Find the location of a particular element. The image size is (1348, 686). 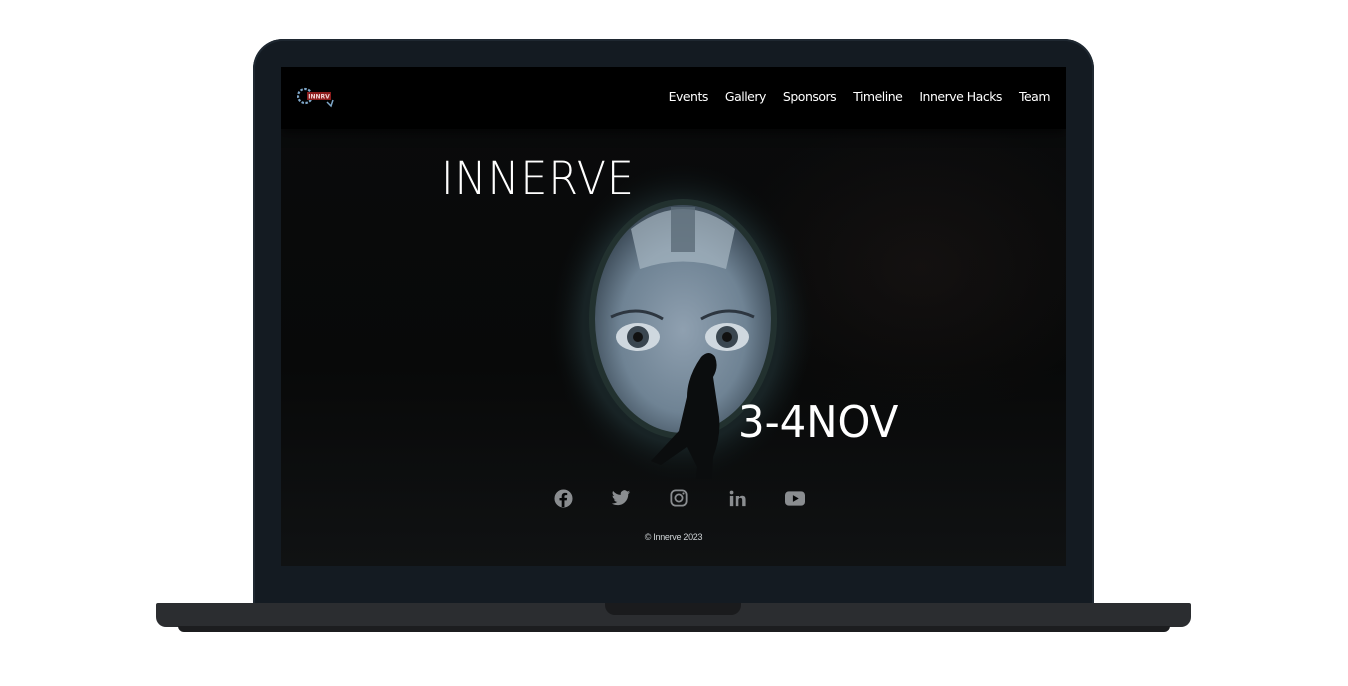

linkedin-icon is located at coordinates (737, 498).